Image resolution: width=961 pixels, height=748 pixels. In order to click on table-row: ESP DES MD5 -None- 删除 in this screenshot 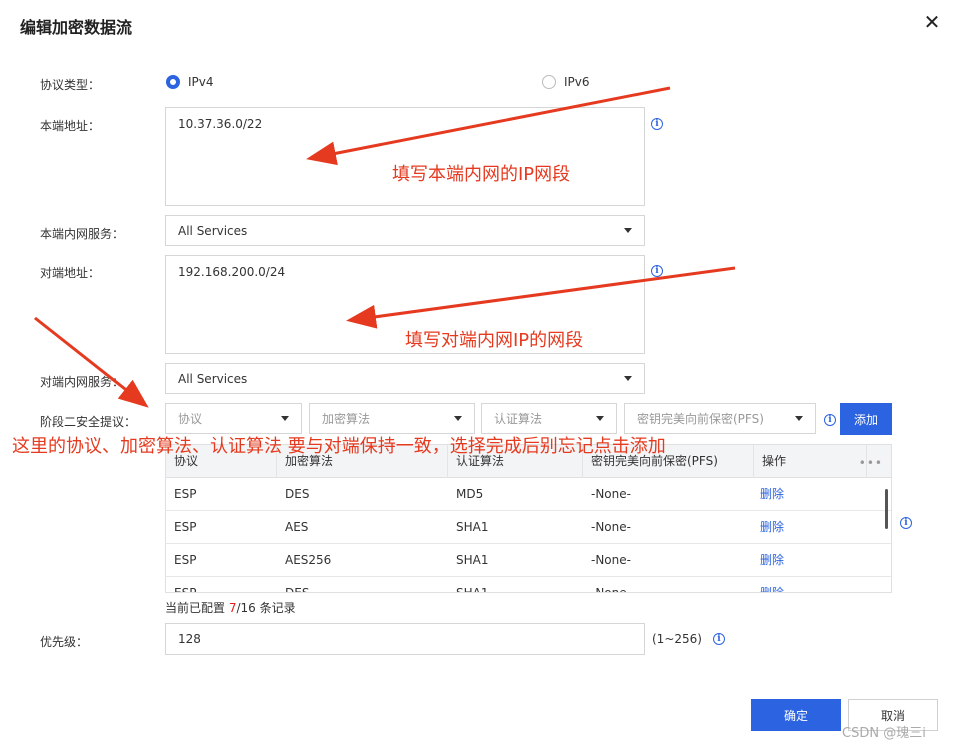, I will do `click(528, 494)`.